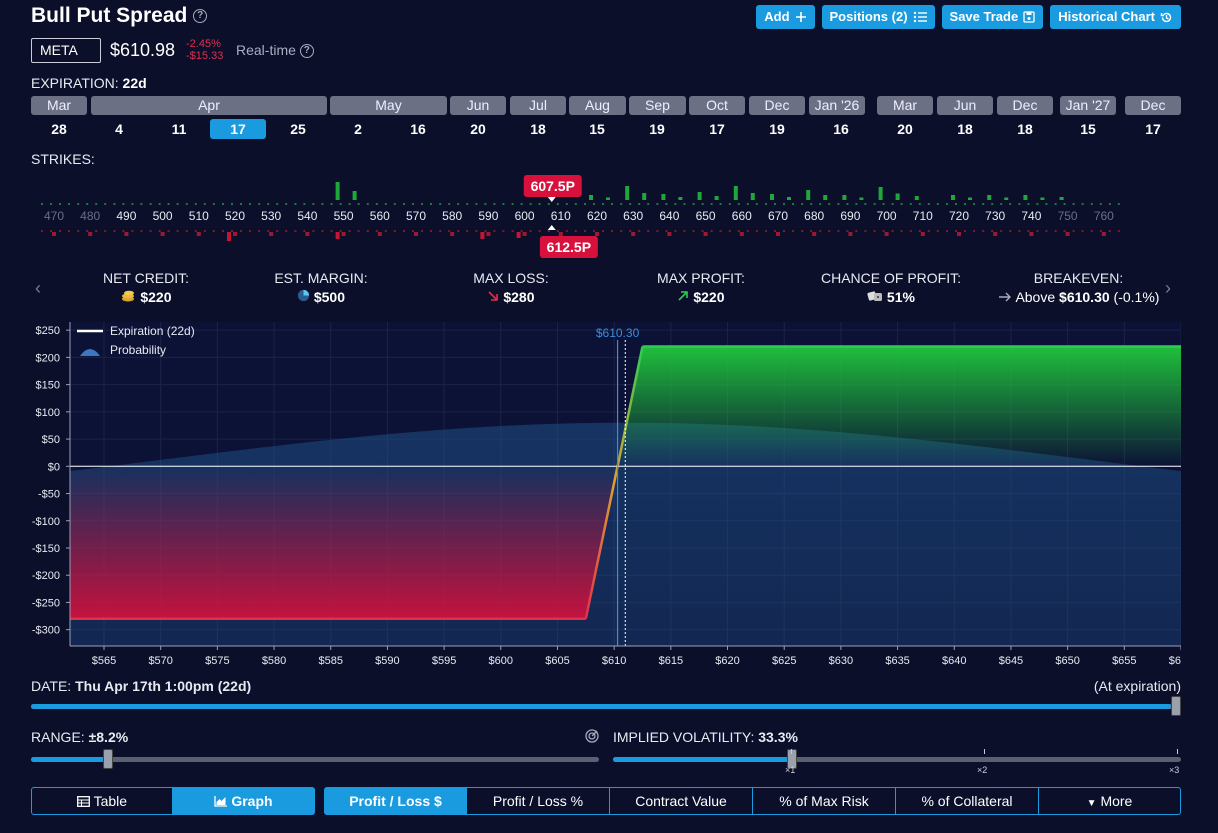  I want to click on month-tab: Apr, so click(209, 105).